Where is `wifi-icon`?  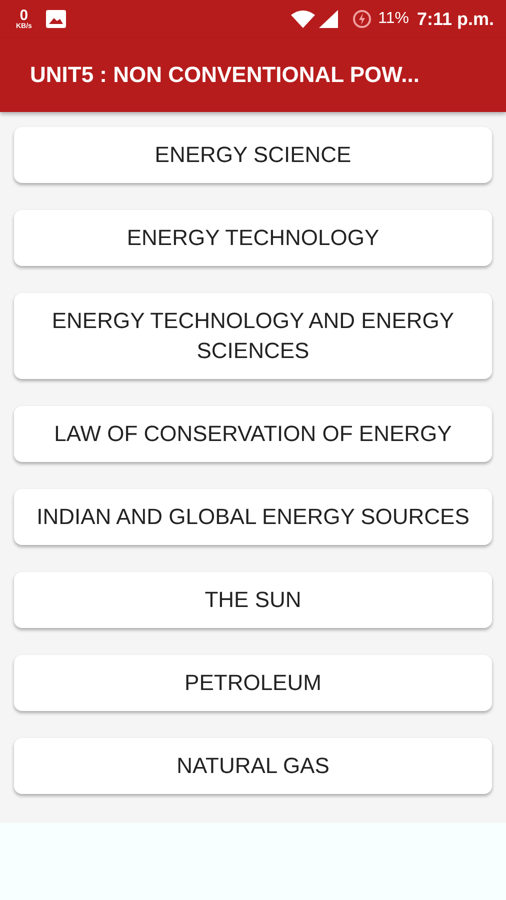
wifi-icon is located at coordinates (303, 19).